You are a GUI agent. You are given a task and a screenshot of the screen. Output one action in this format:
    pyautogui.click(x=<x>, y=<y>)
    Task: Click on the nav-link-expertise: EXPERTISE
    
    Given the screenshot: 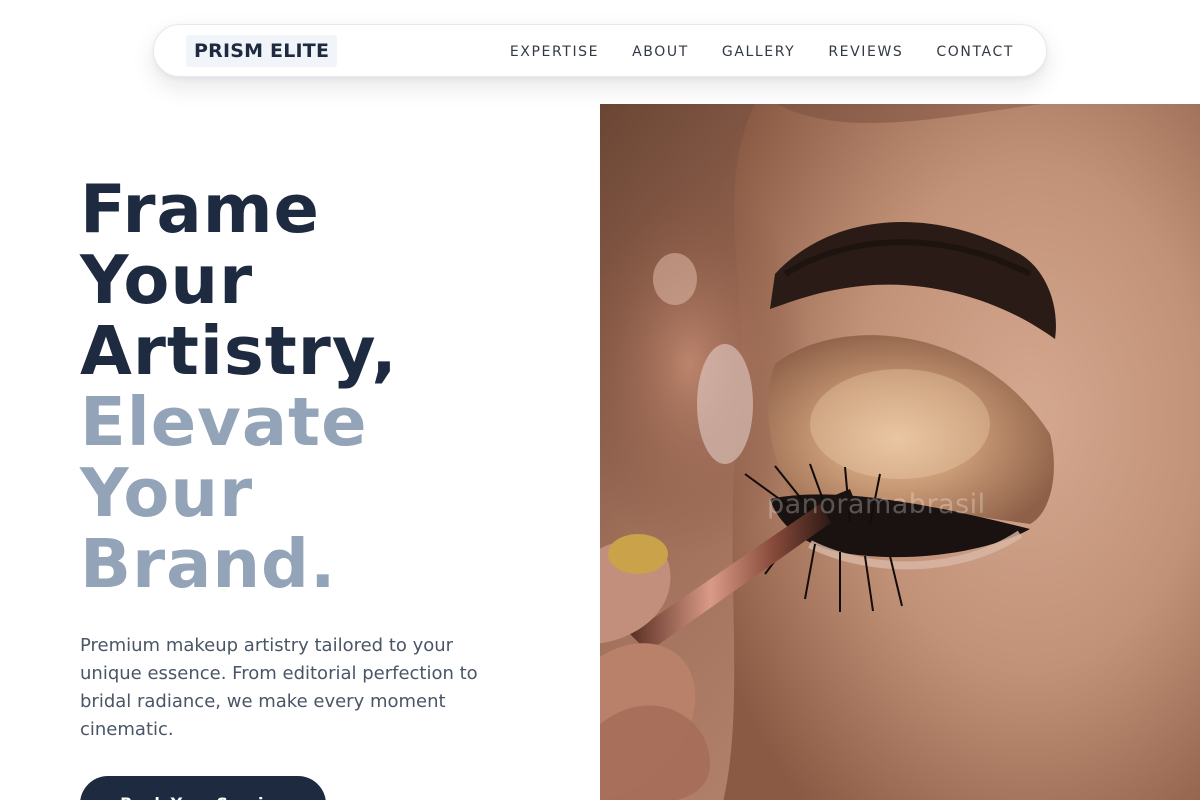 What is the action you would take?
    pyautogui.click(x=554, y=52)
    